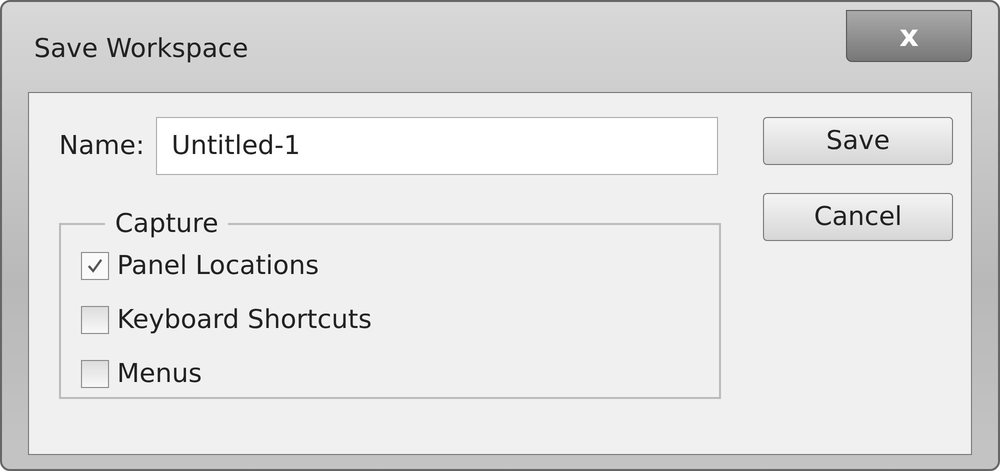  I want to click on dialog-button: Cancel, so click(858, 217).